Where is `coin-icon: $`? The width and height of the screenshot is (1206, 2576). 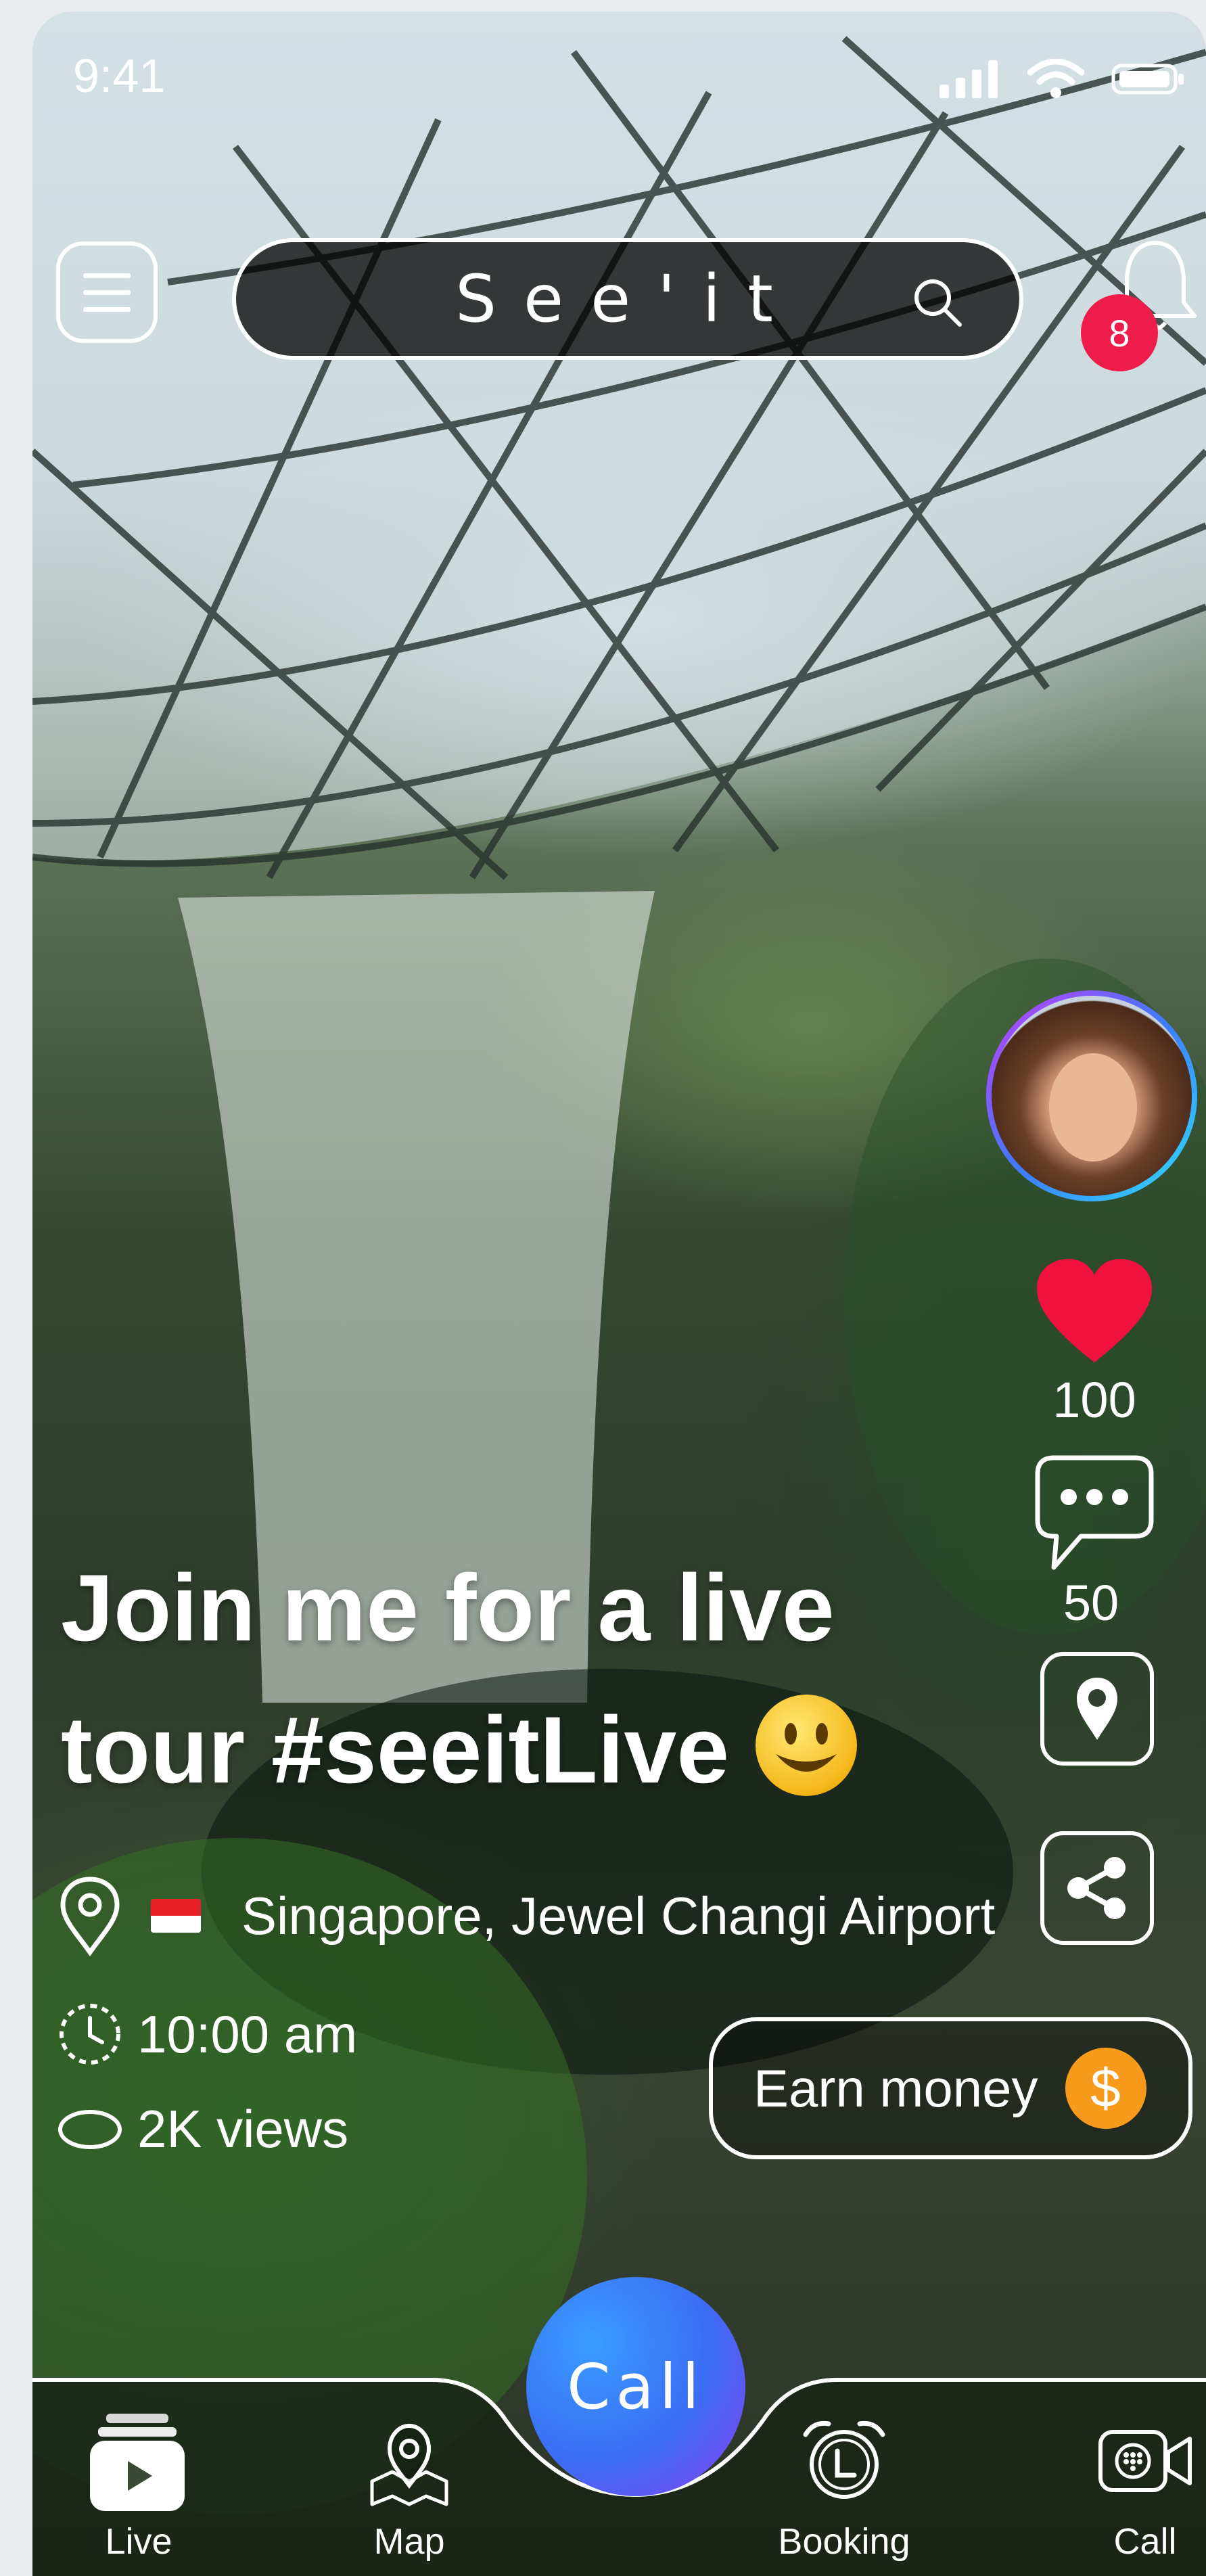
coin-icon: $ is located at coordinates (1105, 2088).